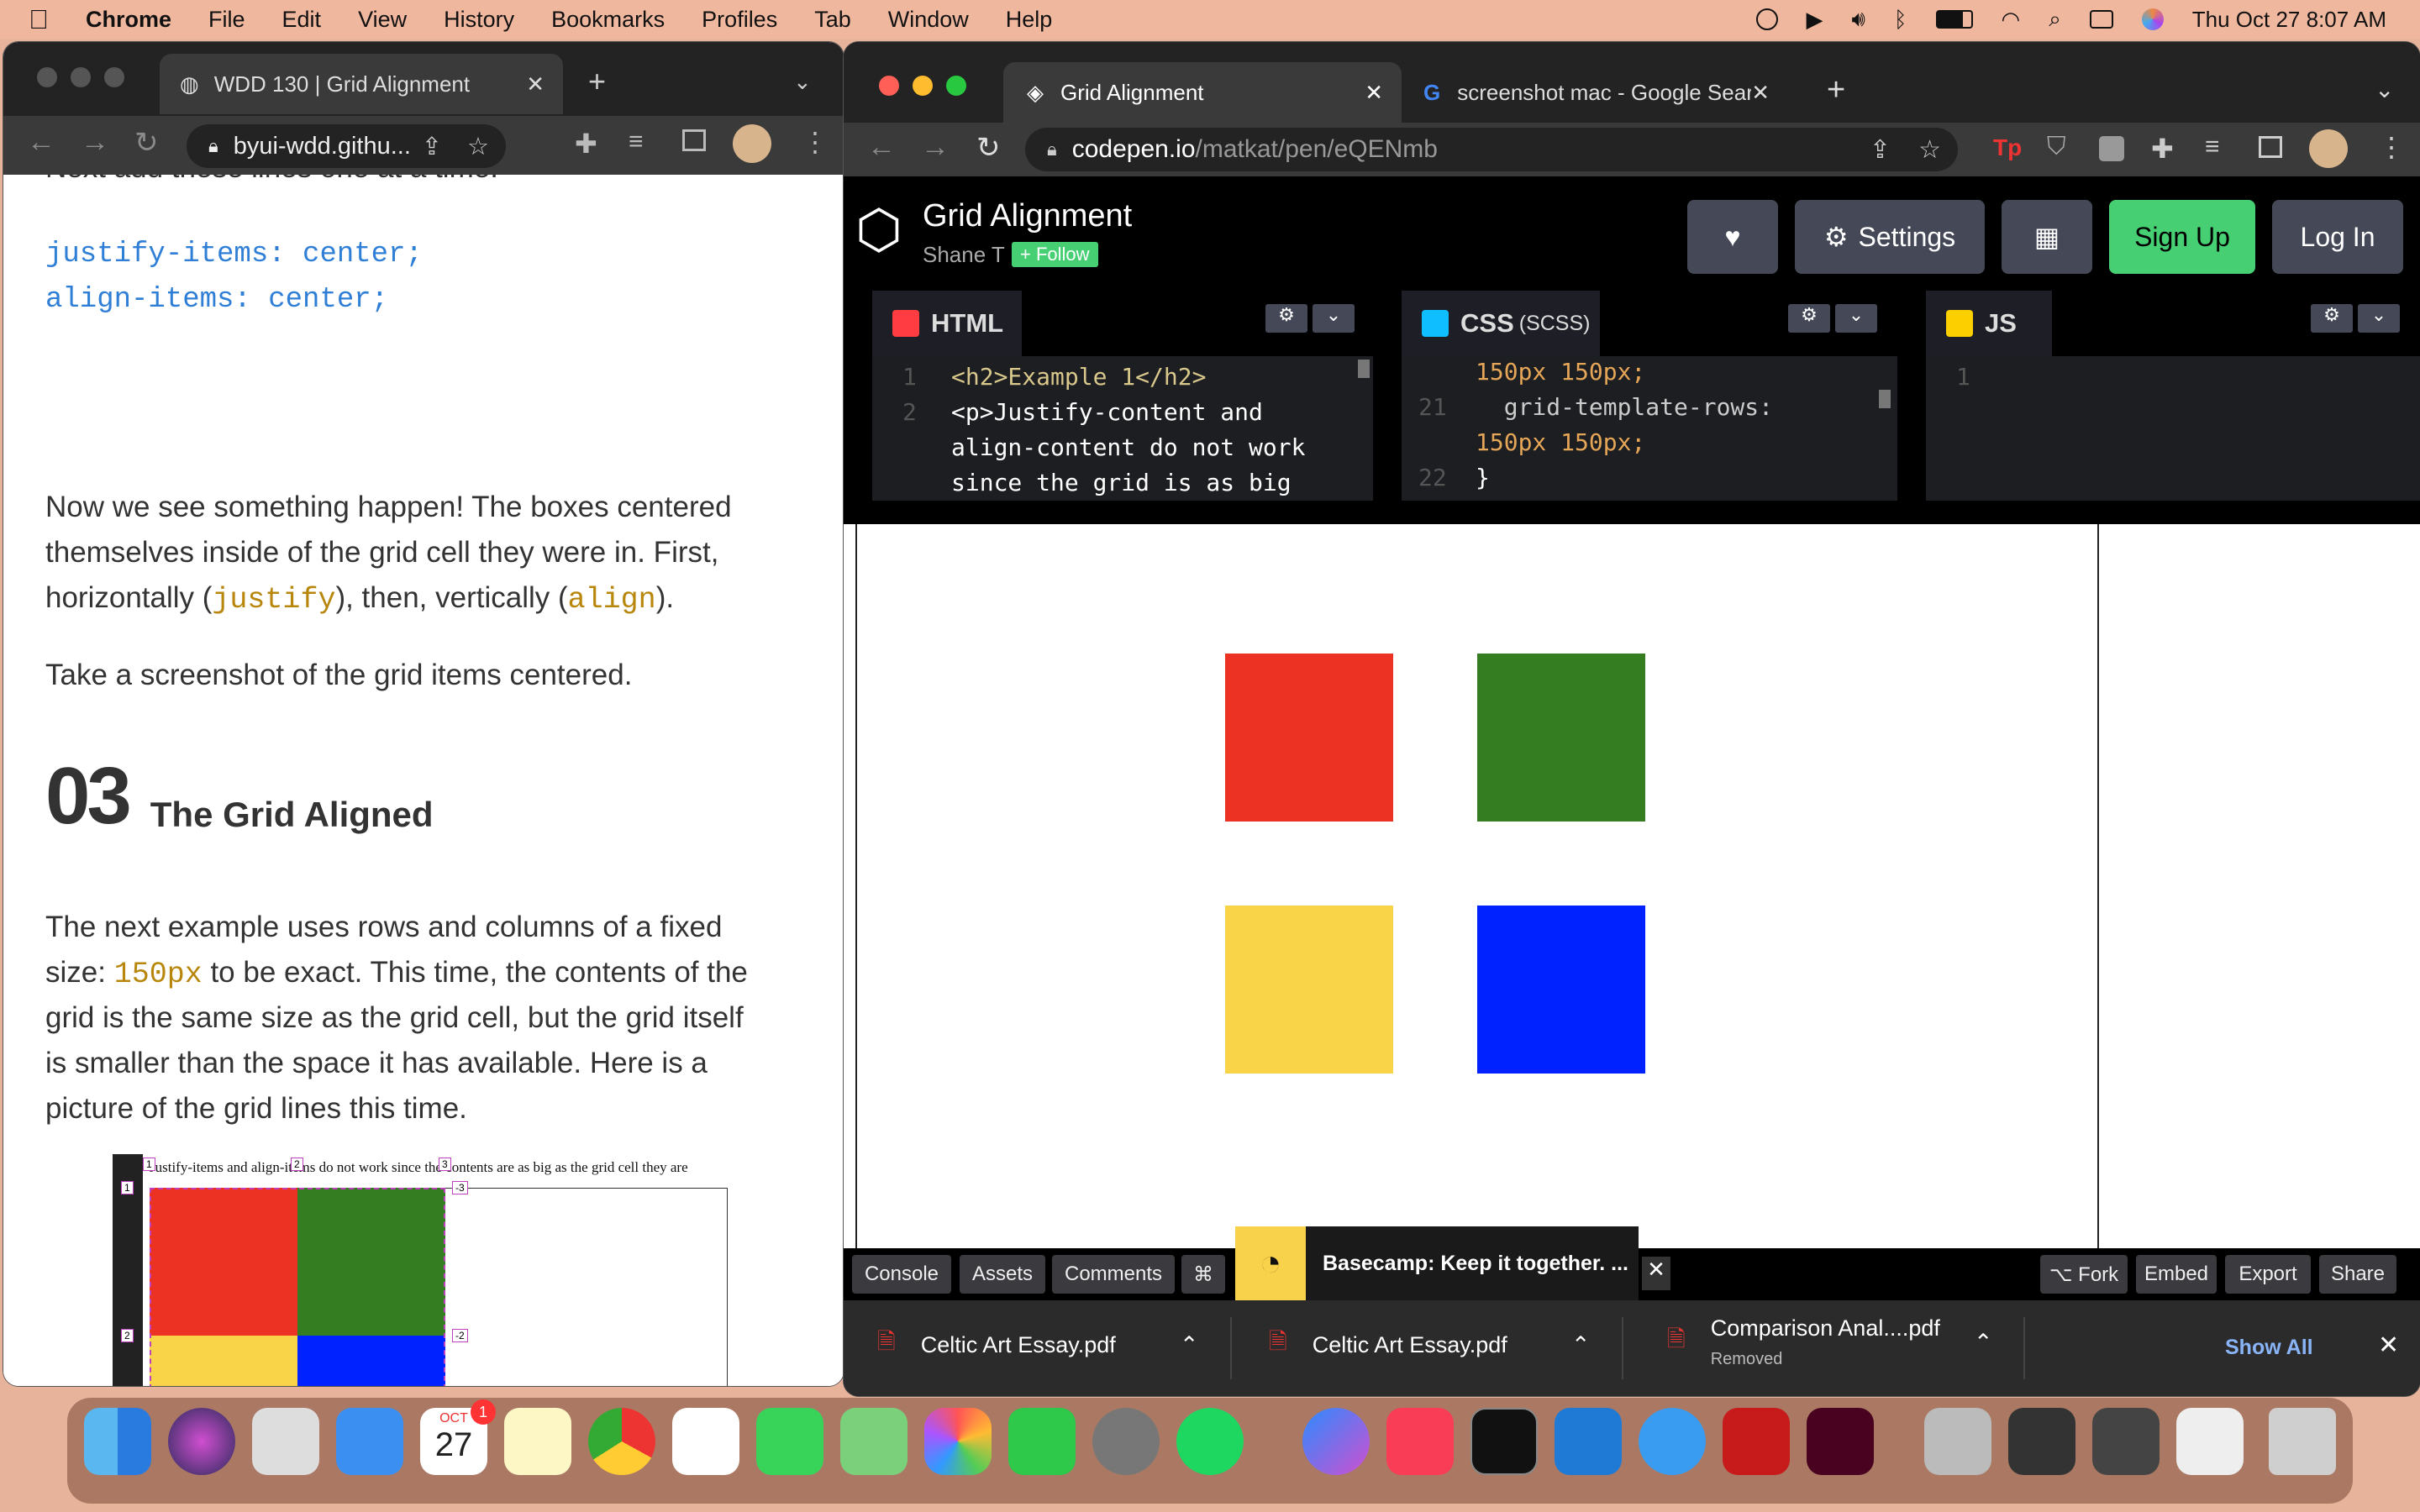 The height and width of the screenshot is (1512, 2420). I want to click on codepen-logo-icon: ⬡, so click(878, 229).